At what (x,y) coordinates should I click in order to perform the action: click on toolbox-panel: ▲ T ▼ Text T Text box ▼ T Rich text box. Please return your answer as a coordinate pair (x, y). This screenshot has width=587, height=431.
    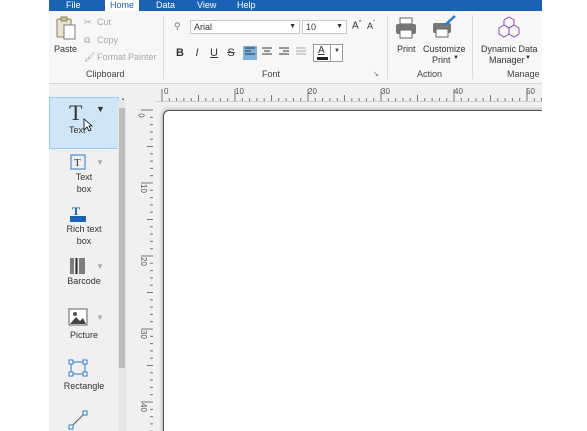
    Looking at the image, I should click on (89, 257).